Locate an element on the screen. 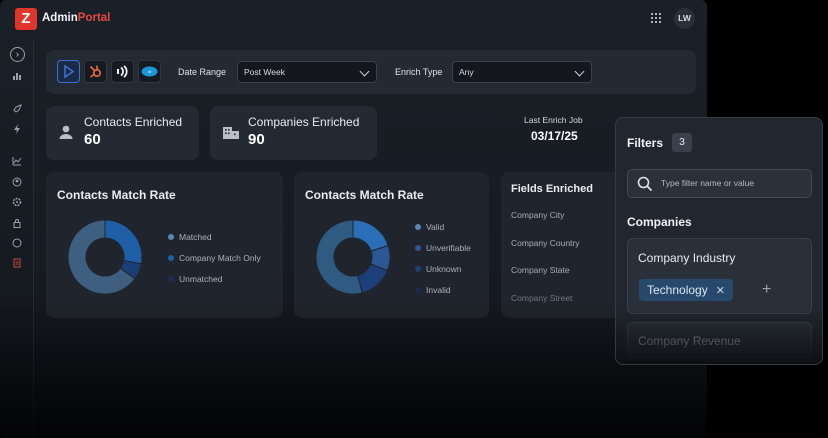 The height and width of the screenshot is (438, 828). legend-item: Unknown is located at coordinates (443, 269).